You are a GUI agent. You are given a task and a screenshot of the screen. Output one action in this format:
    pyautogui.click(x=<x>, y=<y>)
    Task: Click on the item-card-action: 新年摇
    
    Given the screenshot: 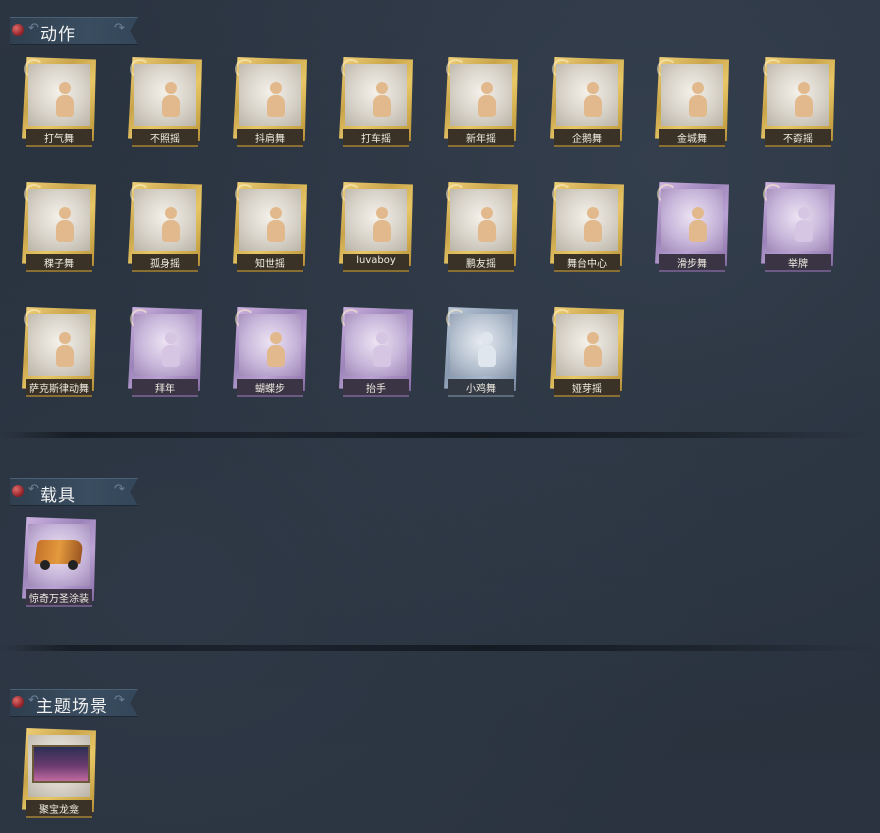 What is the action you would take?
    pyautogui.click(x=481, y=105)
    